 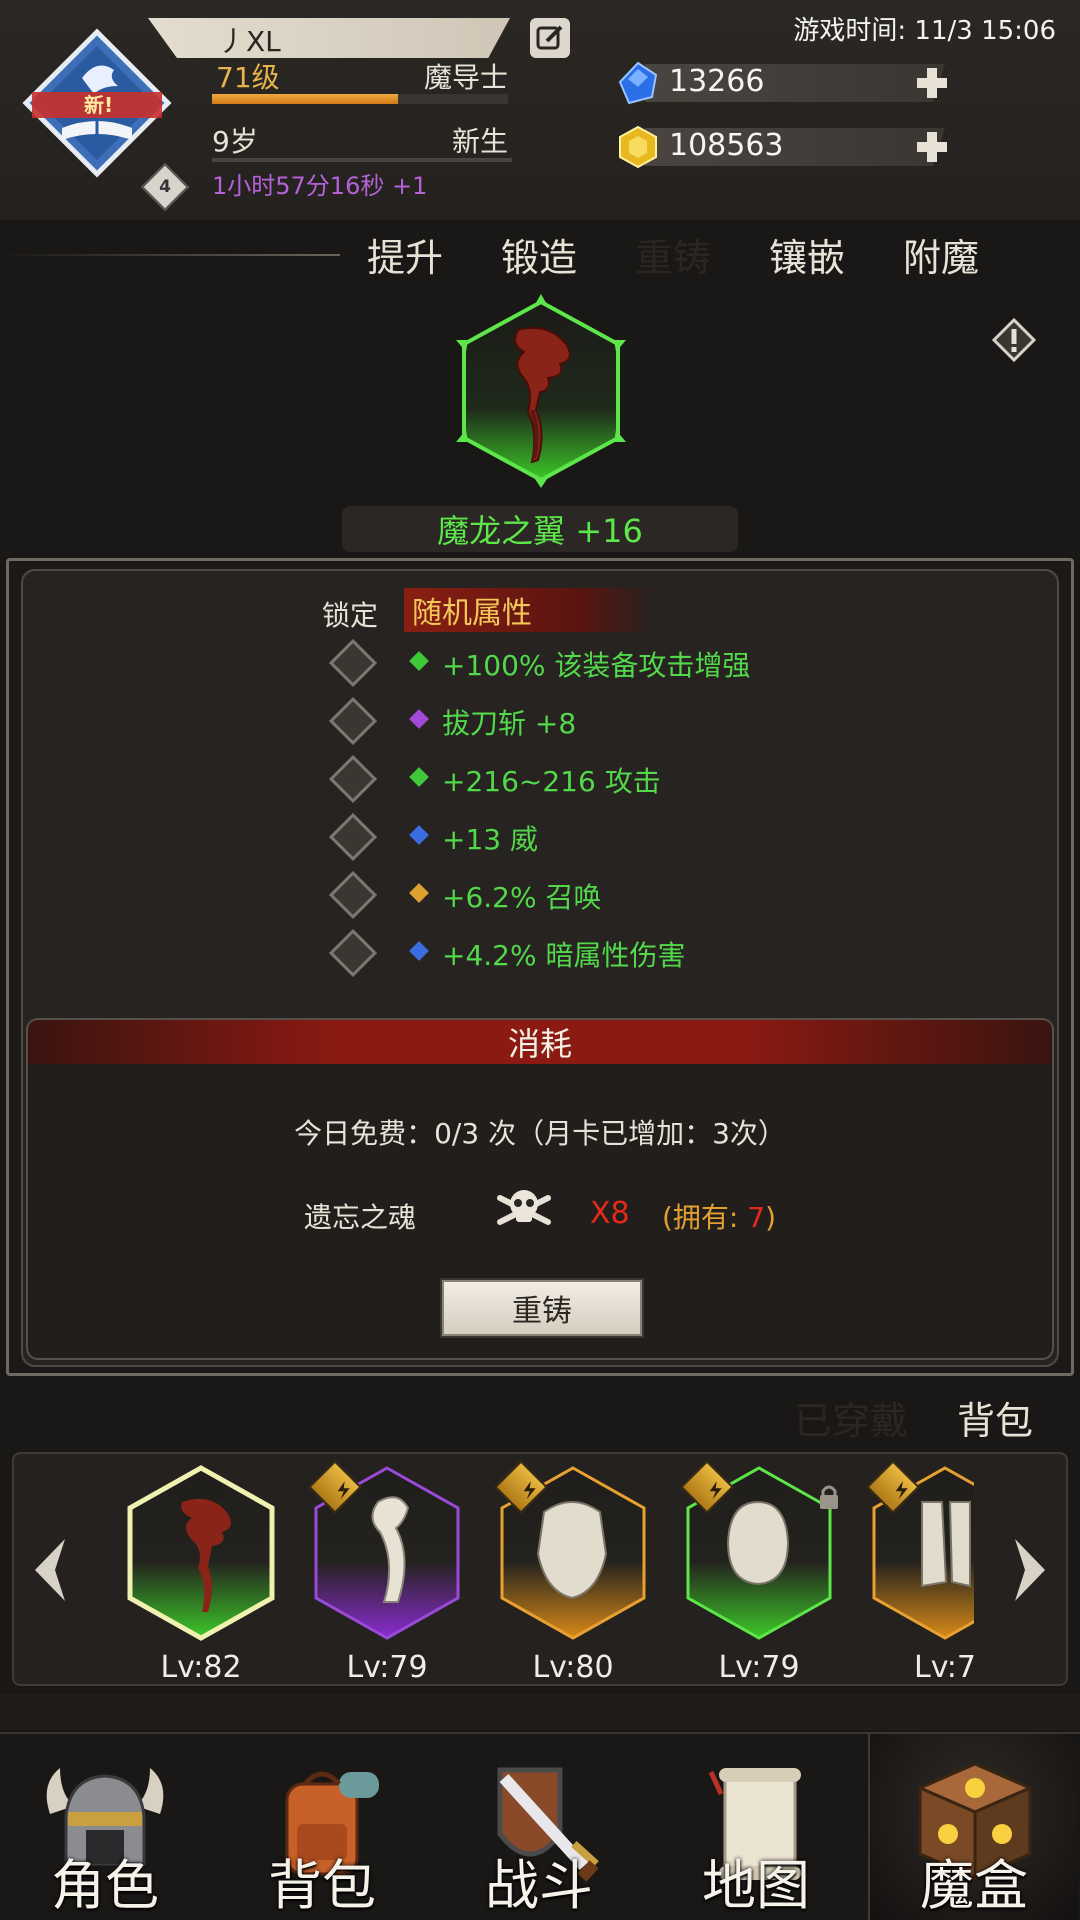 I want to click on equipment-level: Lv:7, so click(x=943, y=1667).